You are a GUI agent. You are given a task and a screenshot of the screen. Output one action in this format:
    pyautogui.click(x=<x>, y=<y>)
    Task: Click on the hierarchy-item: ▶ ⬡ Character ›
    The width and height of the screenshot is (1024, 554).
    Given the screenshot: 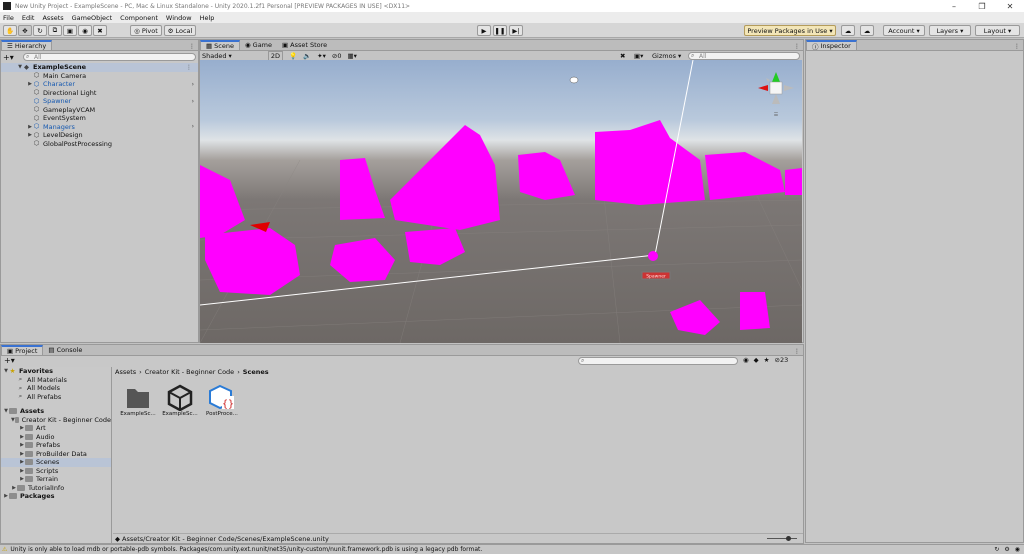 What is the action you would take?
    pyautogui.click(x=99, y=84)
    